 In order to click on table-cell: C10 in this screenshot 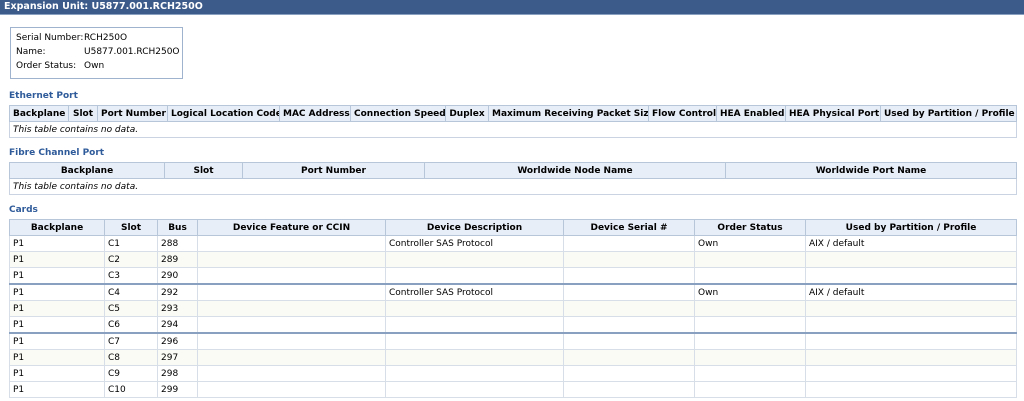, I will do `click(131, 389)`.